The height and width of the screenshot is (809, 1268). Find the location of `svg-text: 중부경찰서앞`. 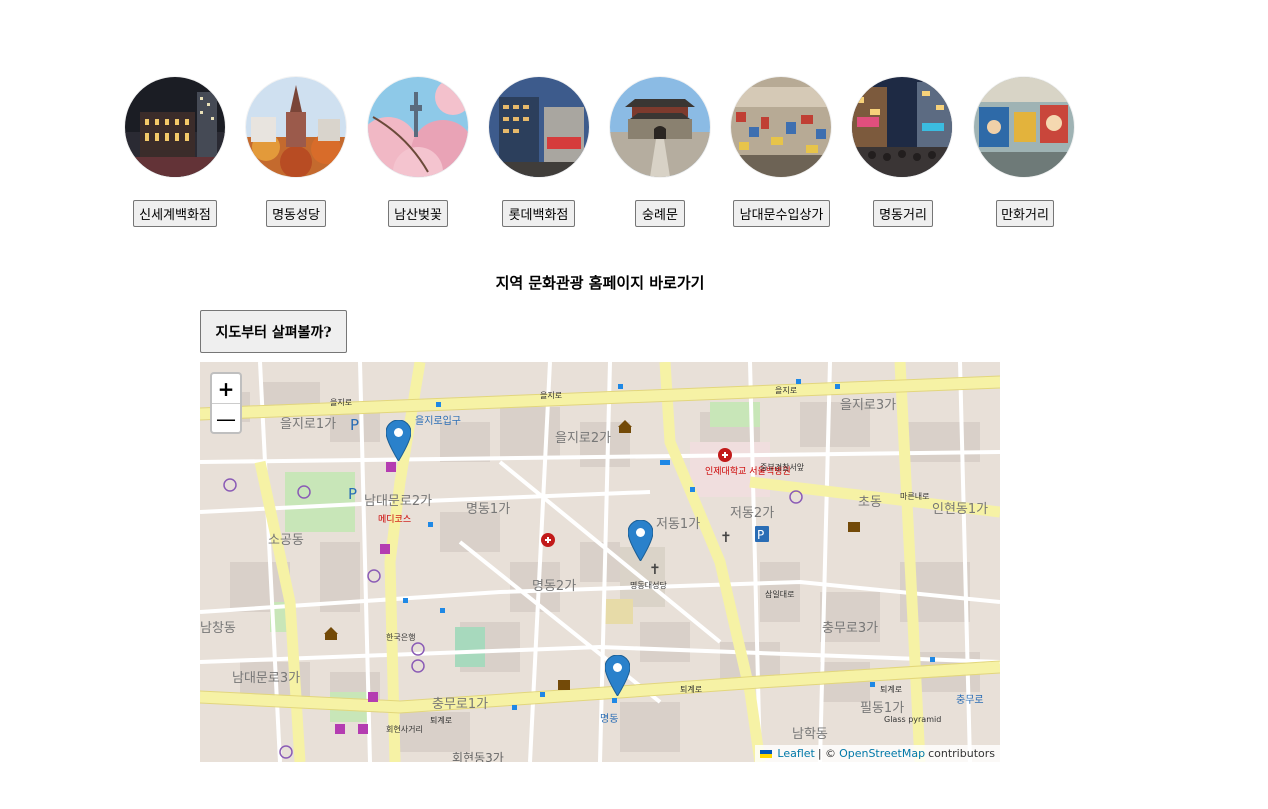

svg-text: 중부경찰서앞 is located at coordinates (782, 467).